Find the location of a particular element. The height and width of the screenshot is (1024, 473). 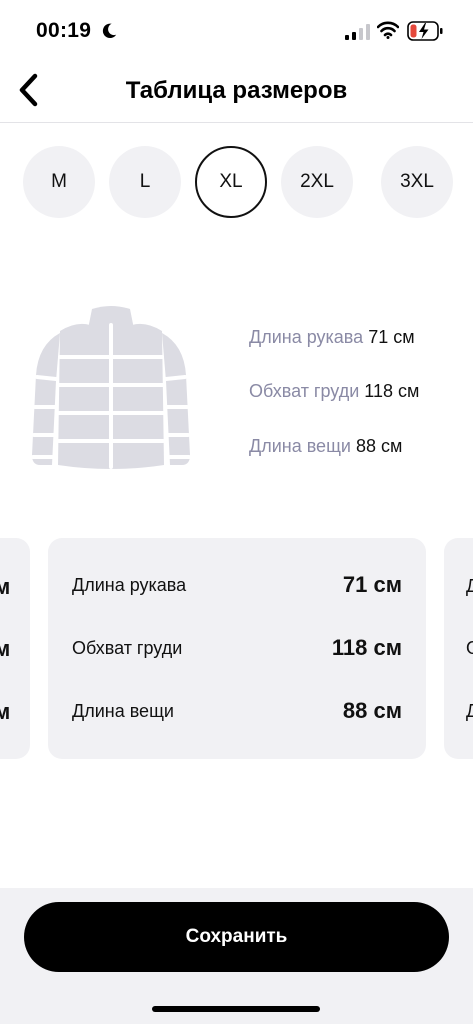

info-item-length: Длина вещи 88 см is located at coordinates (325, 446).